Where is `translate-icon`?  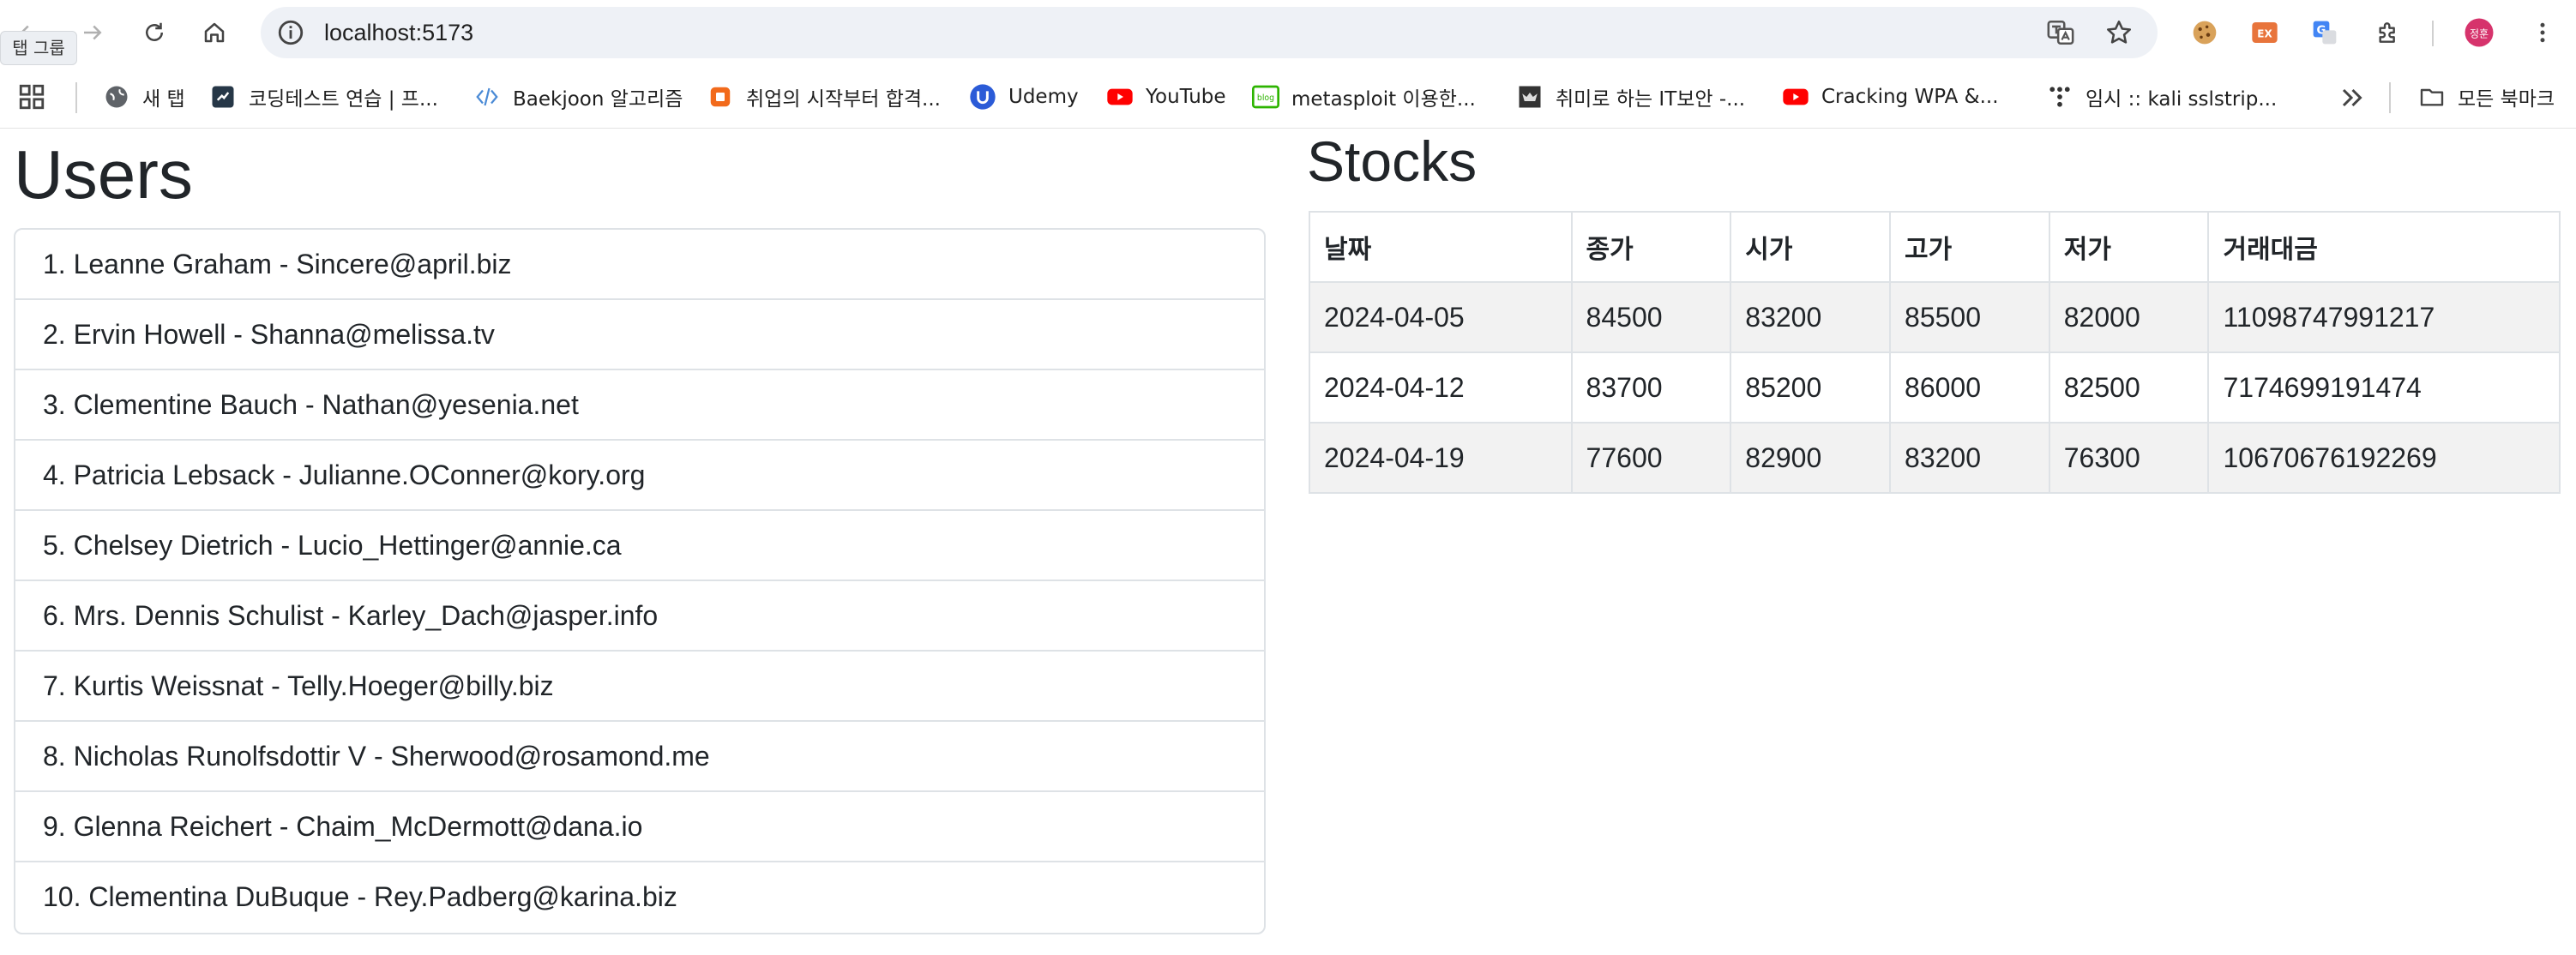
translate-icon is located at coordinates (2060, 32).